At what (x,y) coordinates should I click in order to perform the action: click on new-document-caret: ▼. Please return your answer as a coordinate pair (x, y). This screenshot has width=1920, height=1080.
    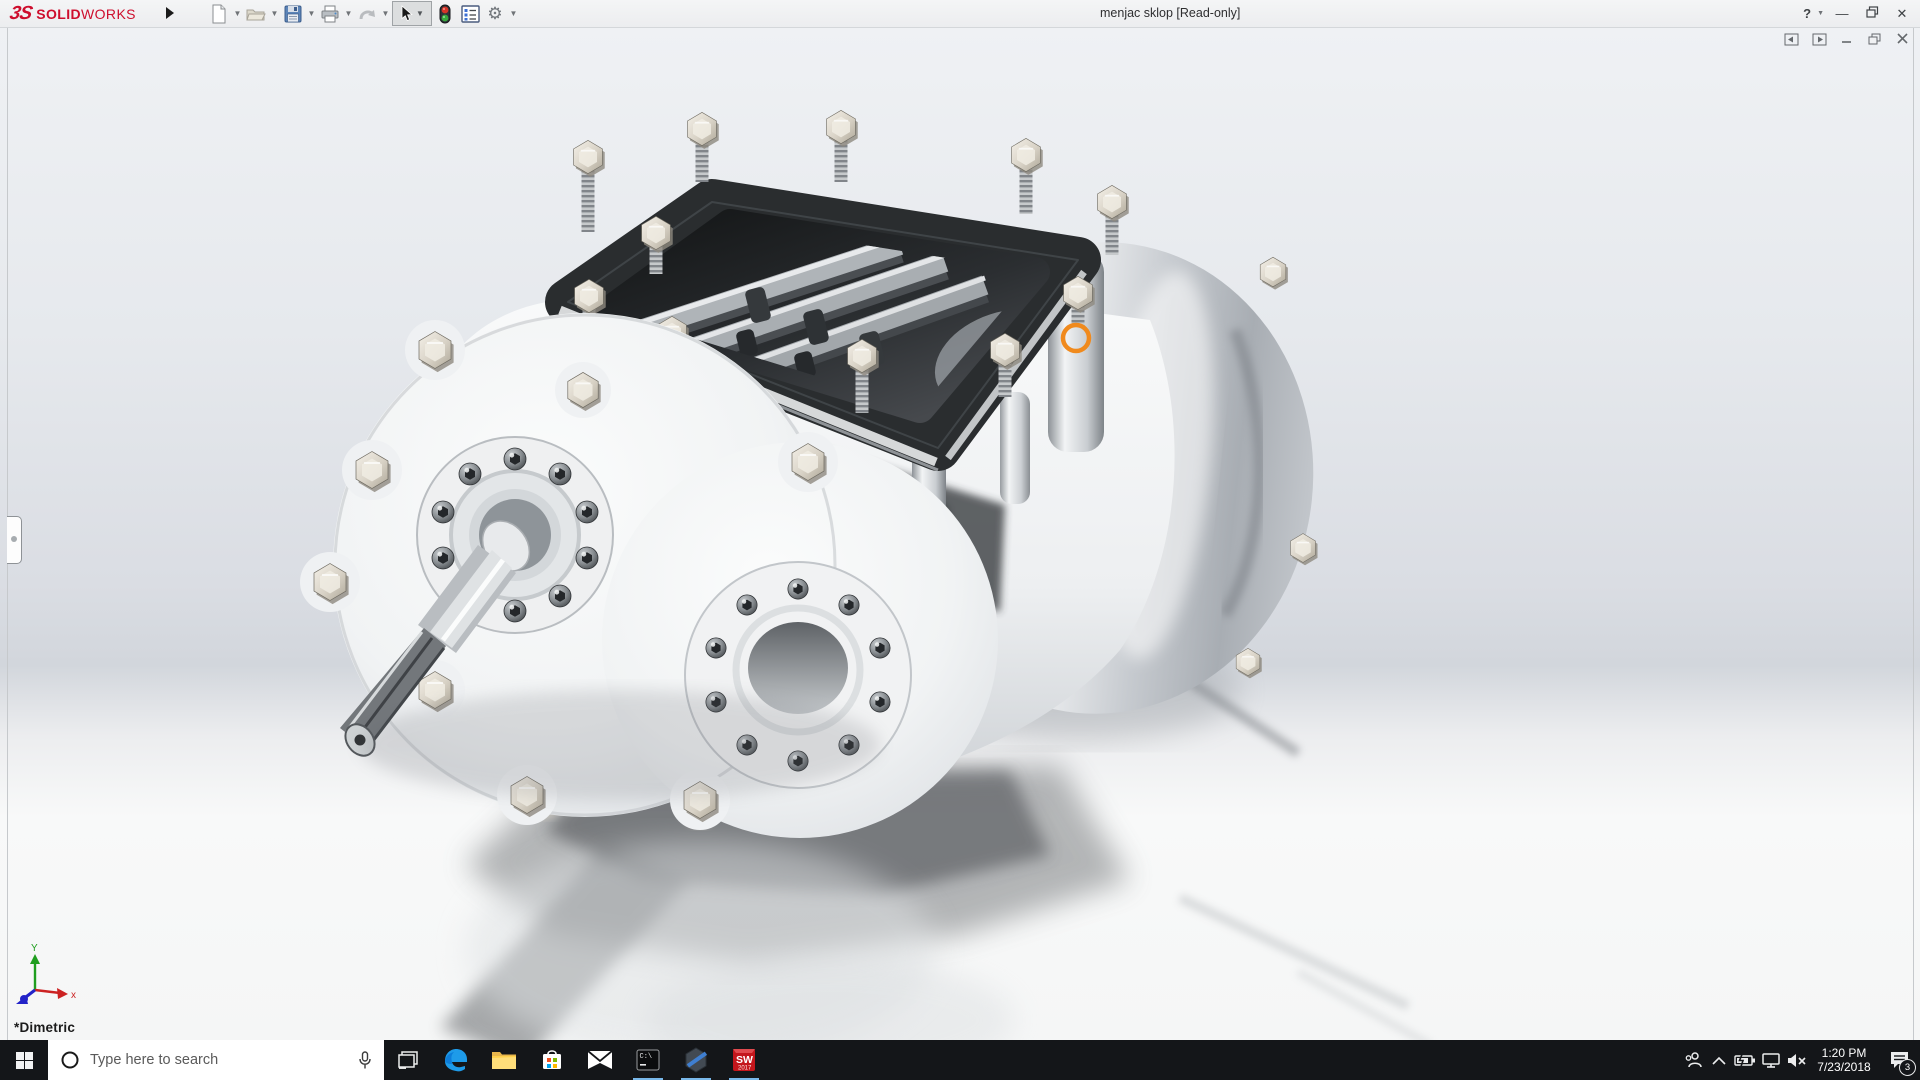
    Looking at the image, I should click on (237, 14).